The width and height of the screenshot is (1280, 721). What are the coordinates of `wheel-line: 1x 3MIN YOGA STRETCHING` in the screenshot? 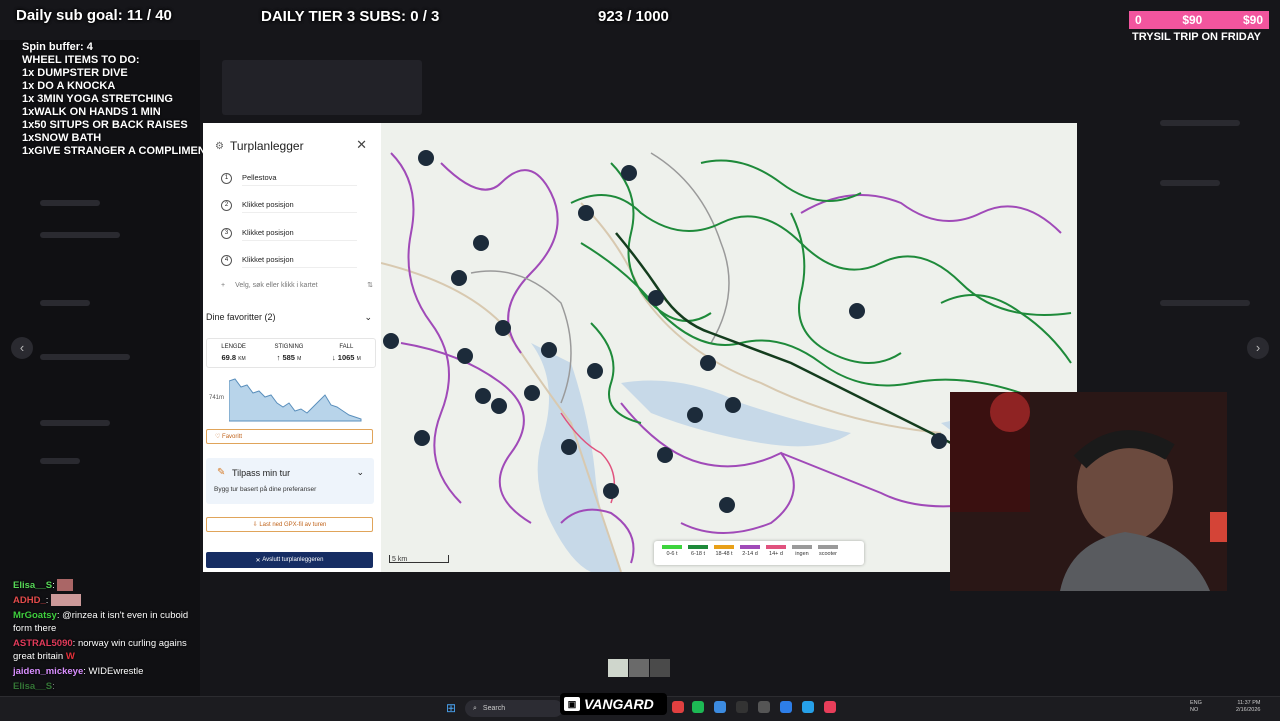 It's located at (97, 99).